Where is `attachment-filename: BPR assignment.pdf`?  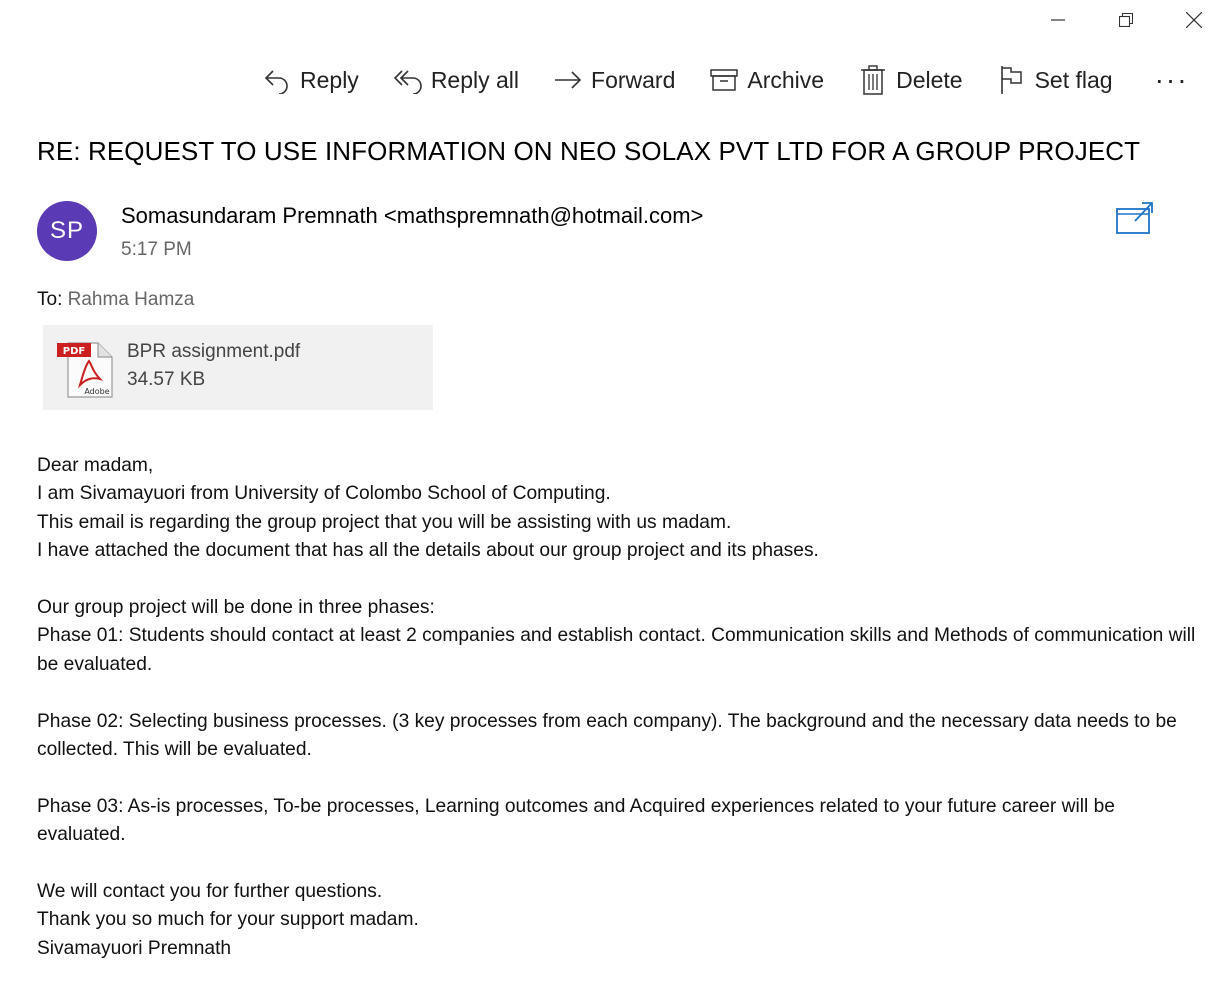
attachment-filename: BPR assignment.pdf is located at coordinates (214, 351).